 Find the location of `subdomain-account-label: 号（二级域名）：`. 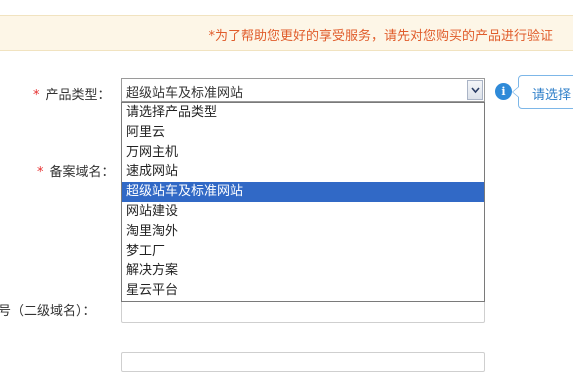

subdomain-account-label: 号（二级域名）： is located at coordinates (48, 309).